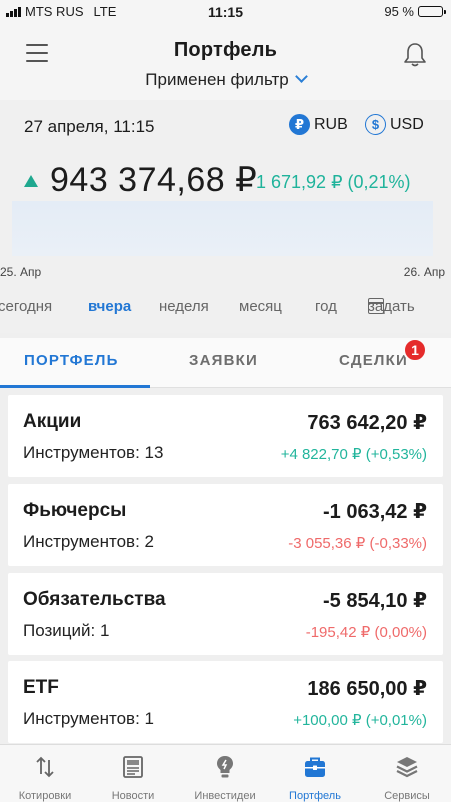 The image size is (451, 802). What do you see at coordinates (260, 306) in the screenshot?
I see `period-month: месяц` at bounding box center [260, 306].